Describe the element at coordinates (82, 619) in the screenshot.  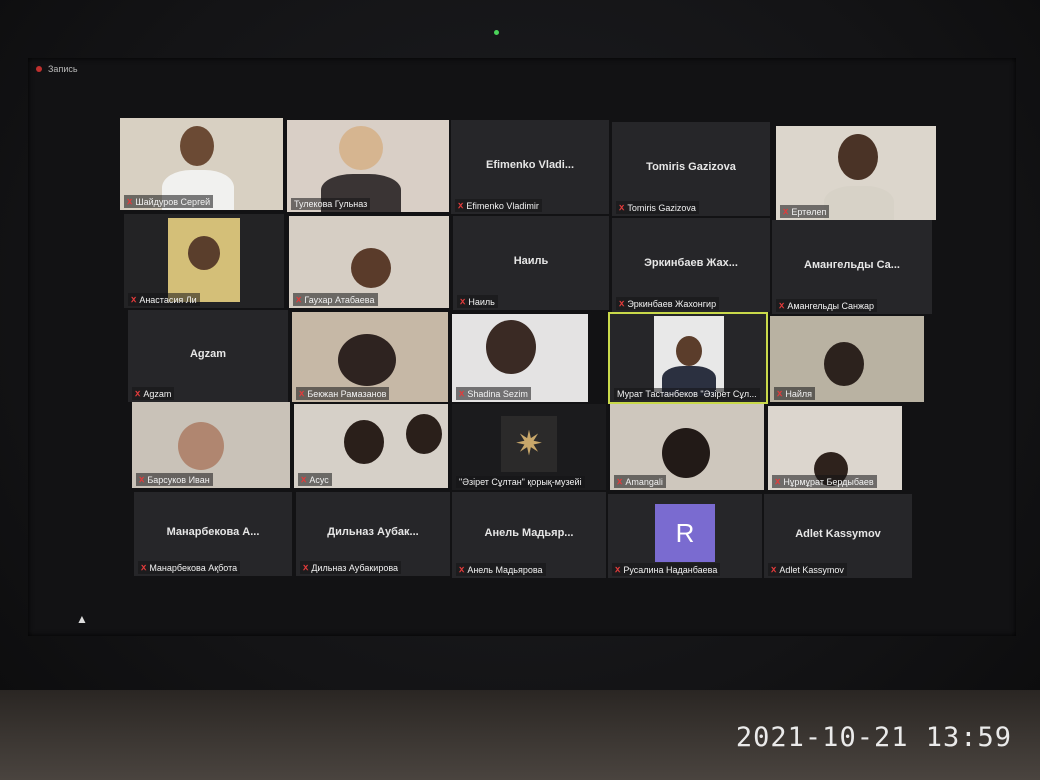
I see `mouse-cursor-icon: ▲` at that location.